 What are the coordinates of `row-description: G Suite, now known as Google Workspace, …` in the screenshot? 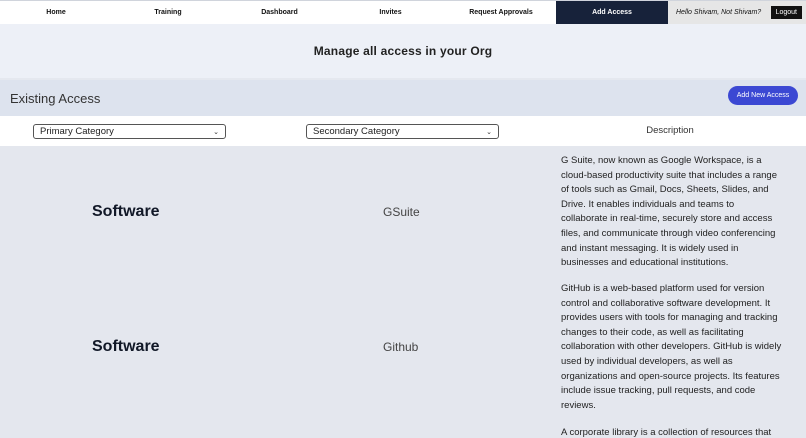 It's located at (669, 212).